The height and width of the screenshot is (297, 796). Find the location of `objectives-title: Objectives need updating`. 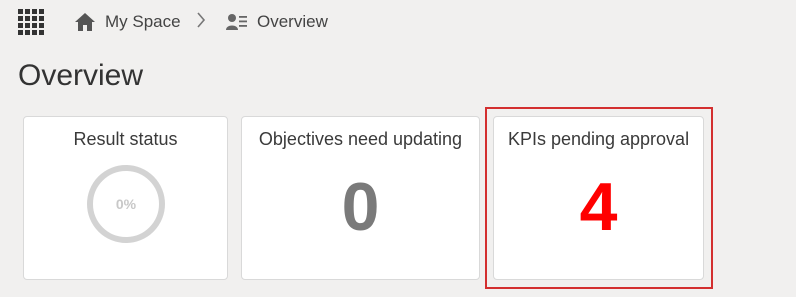

objectives-title: Objectives need updating is located at coordinates (360, 139).